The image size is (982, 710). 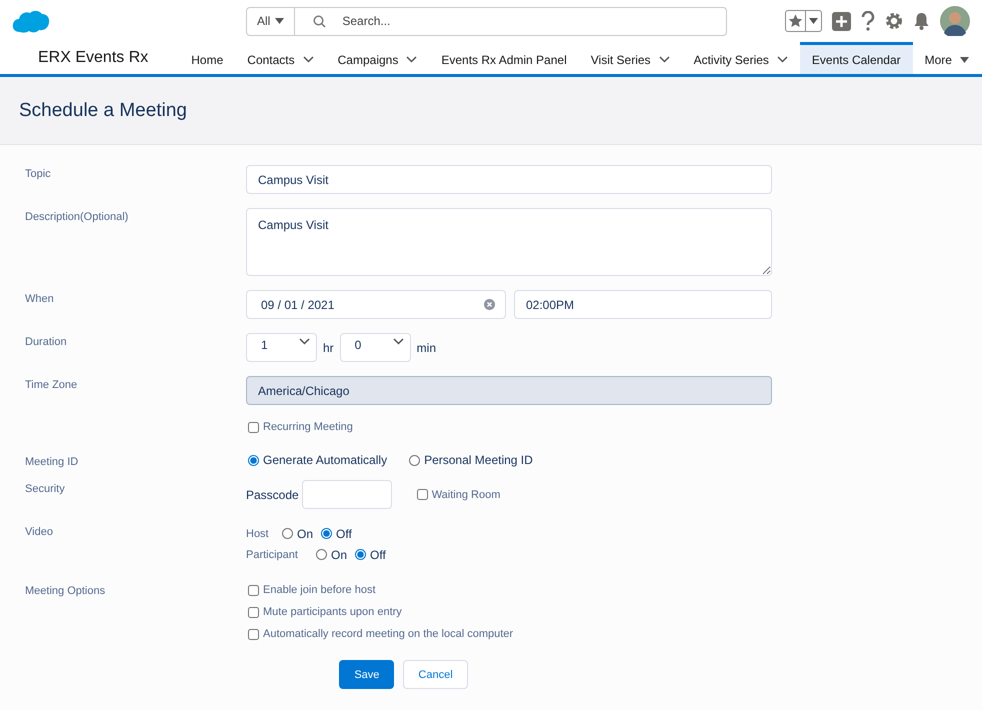 I want to click on nav-tab: Campaigns, so click(x=378, y=58).